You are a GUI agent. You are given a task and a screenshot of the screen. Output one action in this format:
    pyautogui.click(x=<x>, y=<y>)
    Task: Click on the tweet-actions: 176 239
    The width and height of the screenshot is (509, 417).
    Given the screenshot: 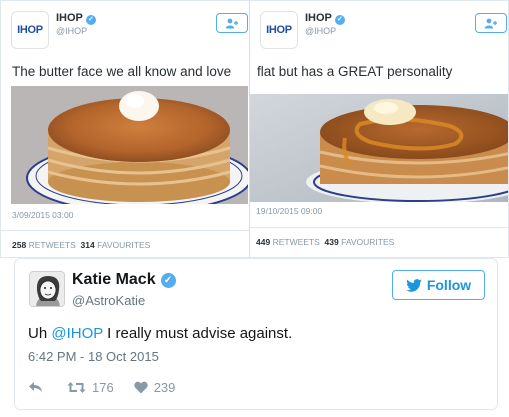 What is the action you would take?
    pyautogui.click(x=101, y=387)
    